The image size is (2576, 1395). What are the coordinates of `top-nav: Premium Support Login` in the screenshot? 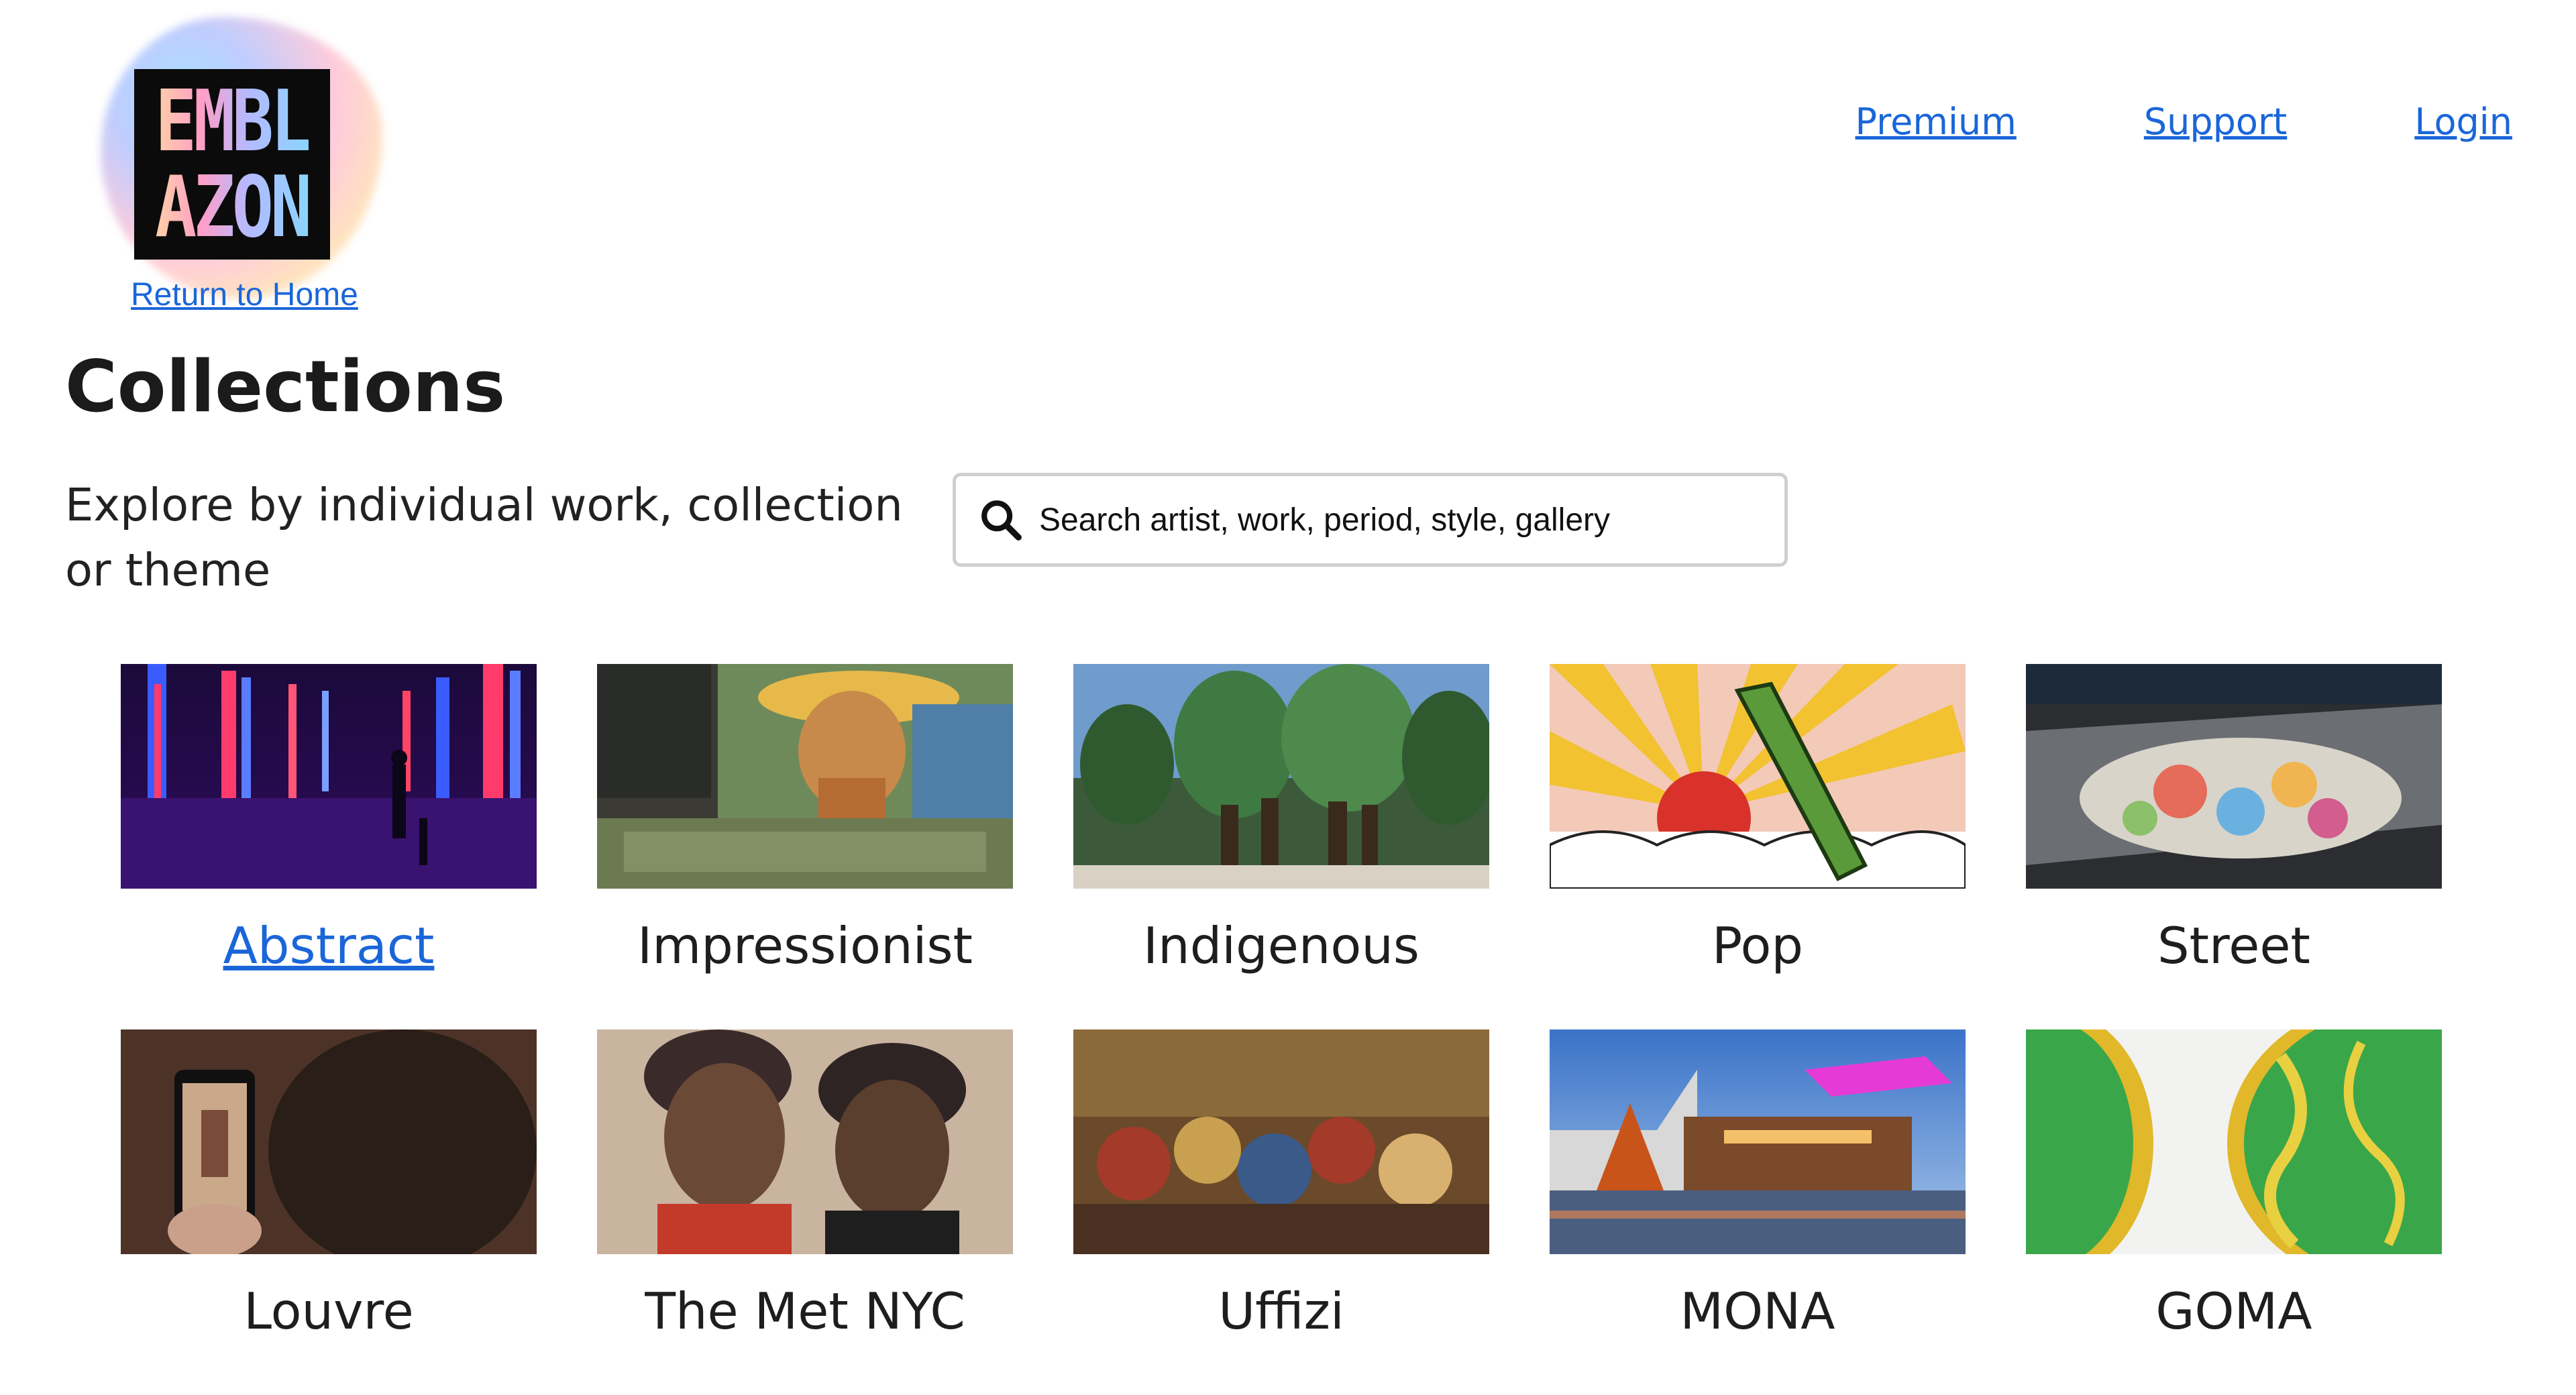 It's located at (2184, 122).